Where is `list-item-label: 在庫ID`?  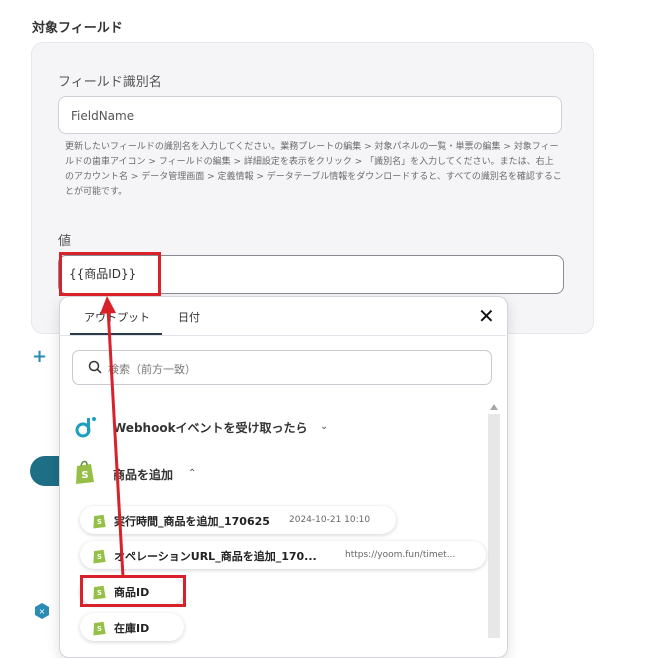 list-item-label: 在庫ID is located at coordinates (132, 628).